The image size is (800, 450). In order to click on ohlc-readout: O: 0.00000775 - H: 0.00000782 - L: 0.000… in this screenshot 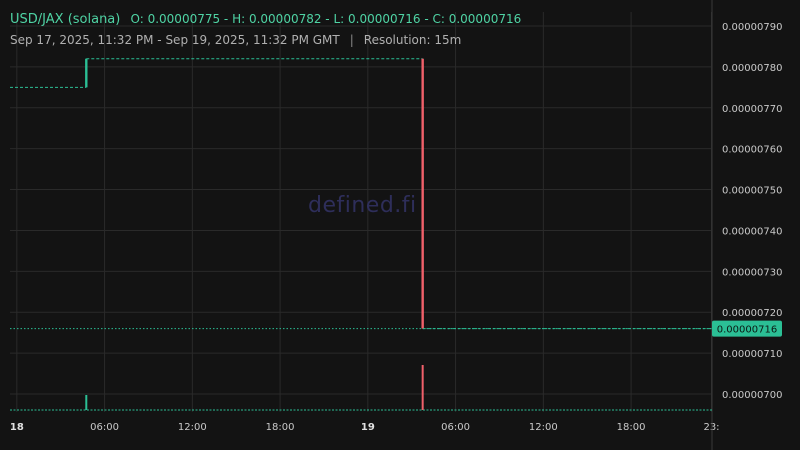, I will do `click(326, 19)`.